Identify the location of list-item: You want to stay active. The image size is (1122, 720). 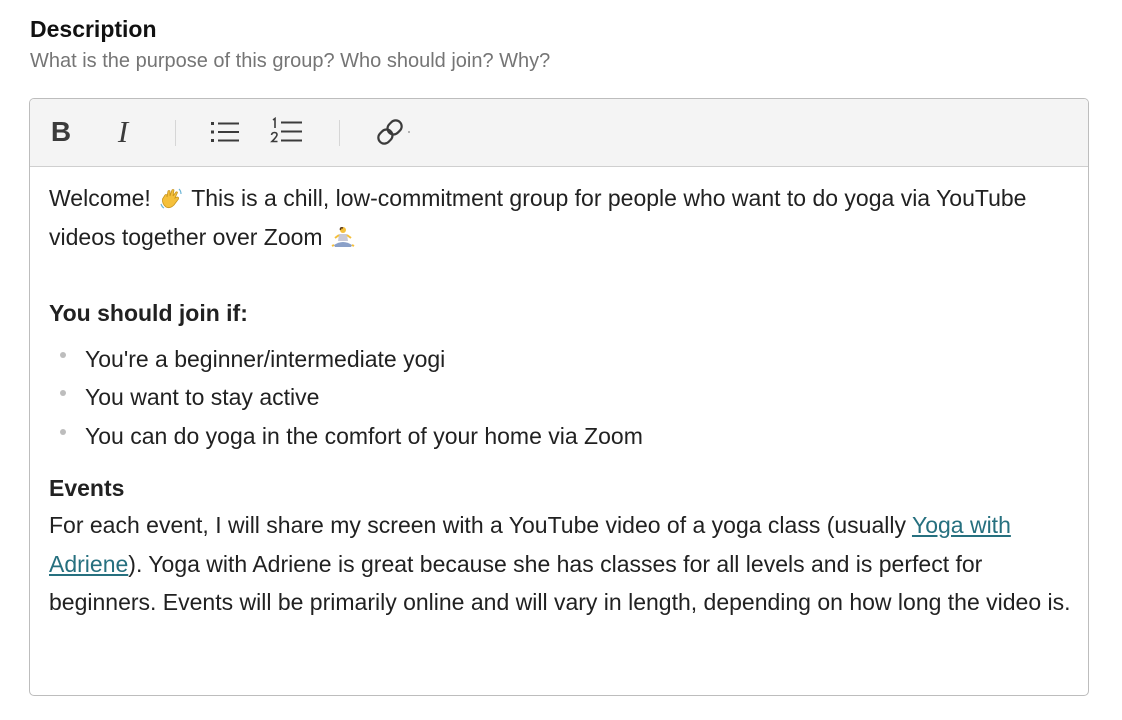
(561, 397).